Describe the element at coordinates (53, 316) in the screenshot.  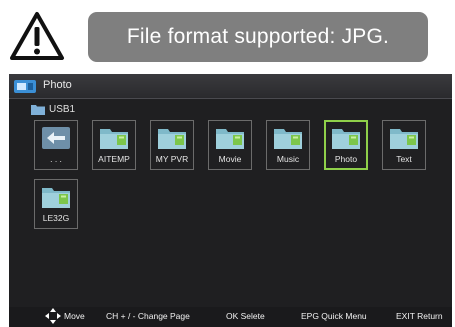
I see `dpad-icon` at that location.